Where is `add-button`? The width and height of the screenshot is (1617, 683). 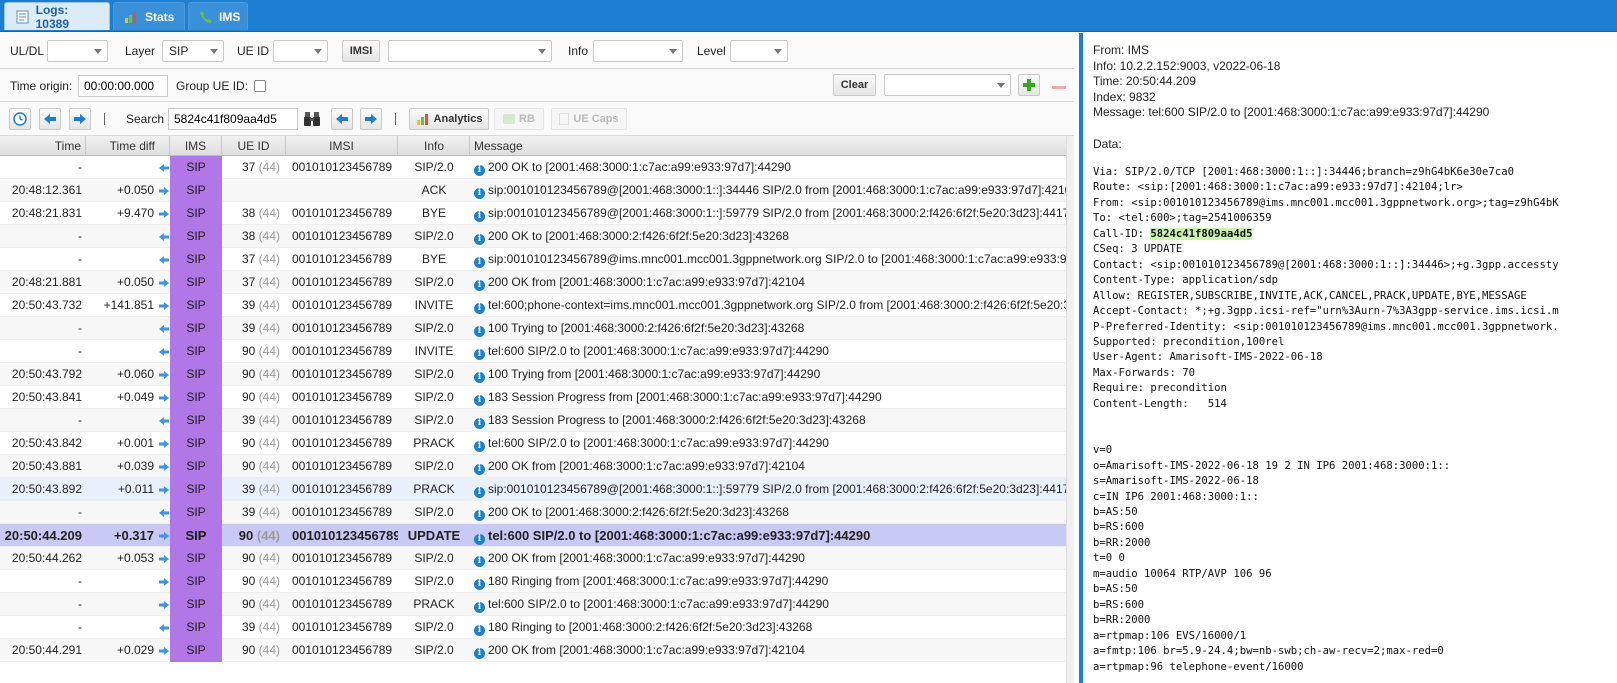
add-button is located at coordinates (1029, 85).